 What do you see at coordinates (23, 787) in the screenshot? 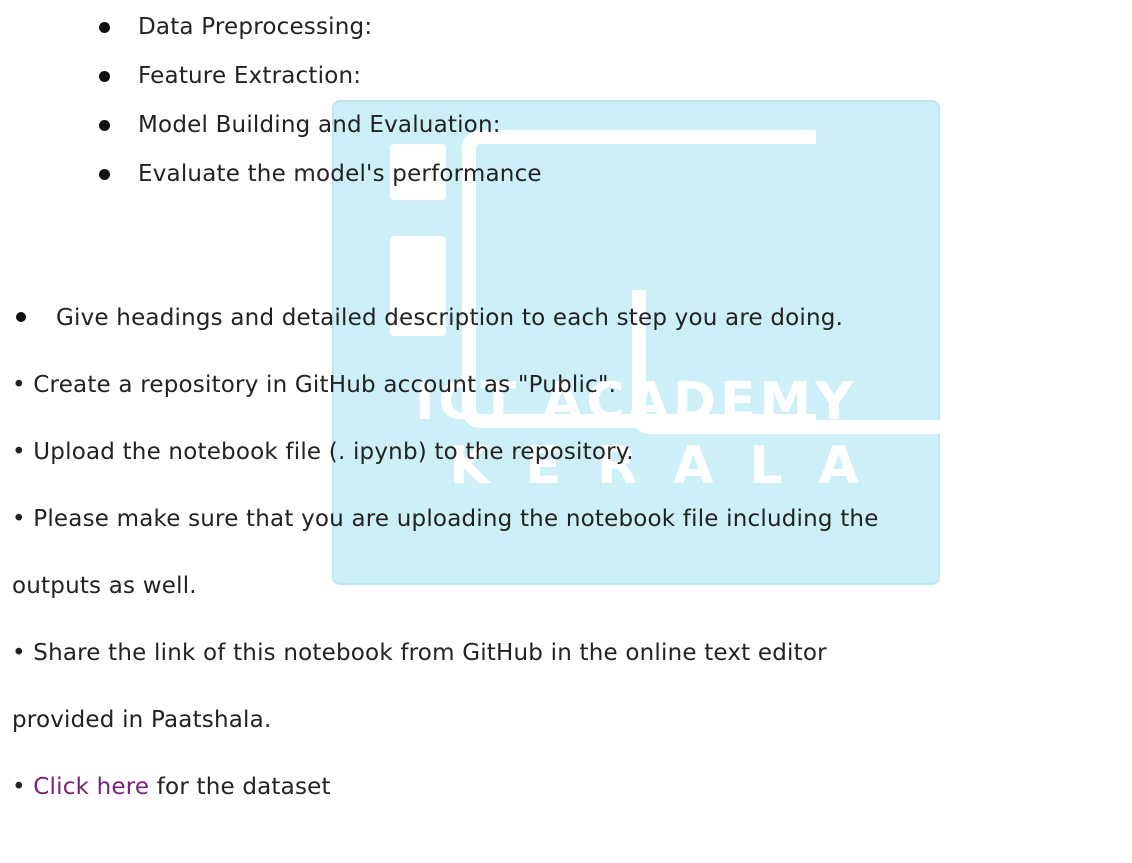
I see `dataset-prefix: •` at bounding box center [23, 787].